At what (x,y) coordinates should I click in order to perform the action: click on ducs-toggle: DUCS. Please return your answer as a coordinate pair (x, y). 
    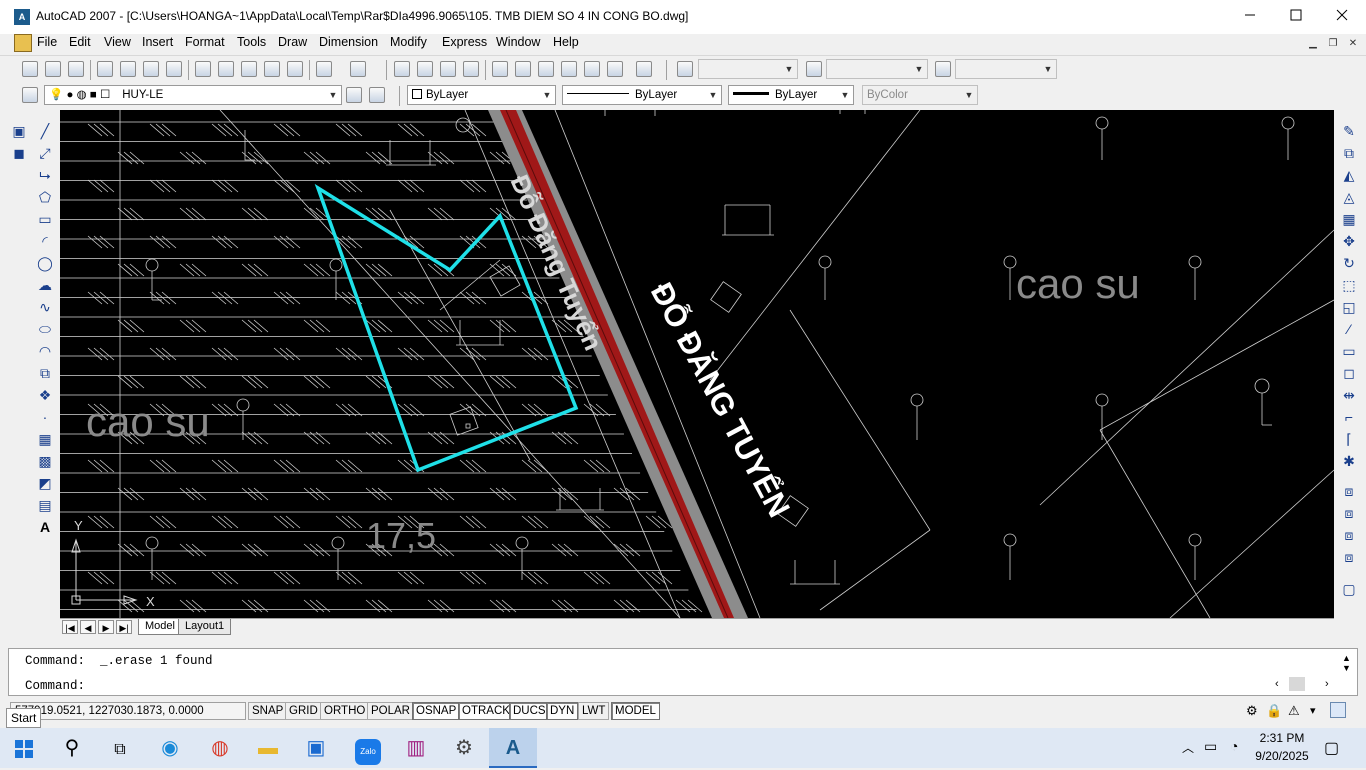
    Looking at the image, I should click on (529, 711).